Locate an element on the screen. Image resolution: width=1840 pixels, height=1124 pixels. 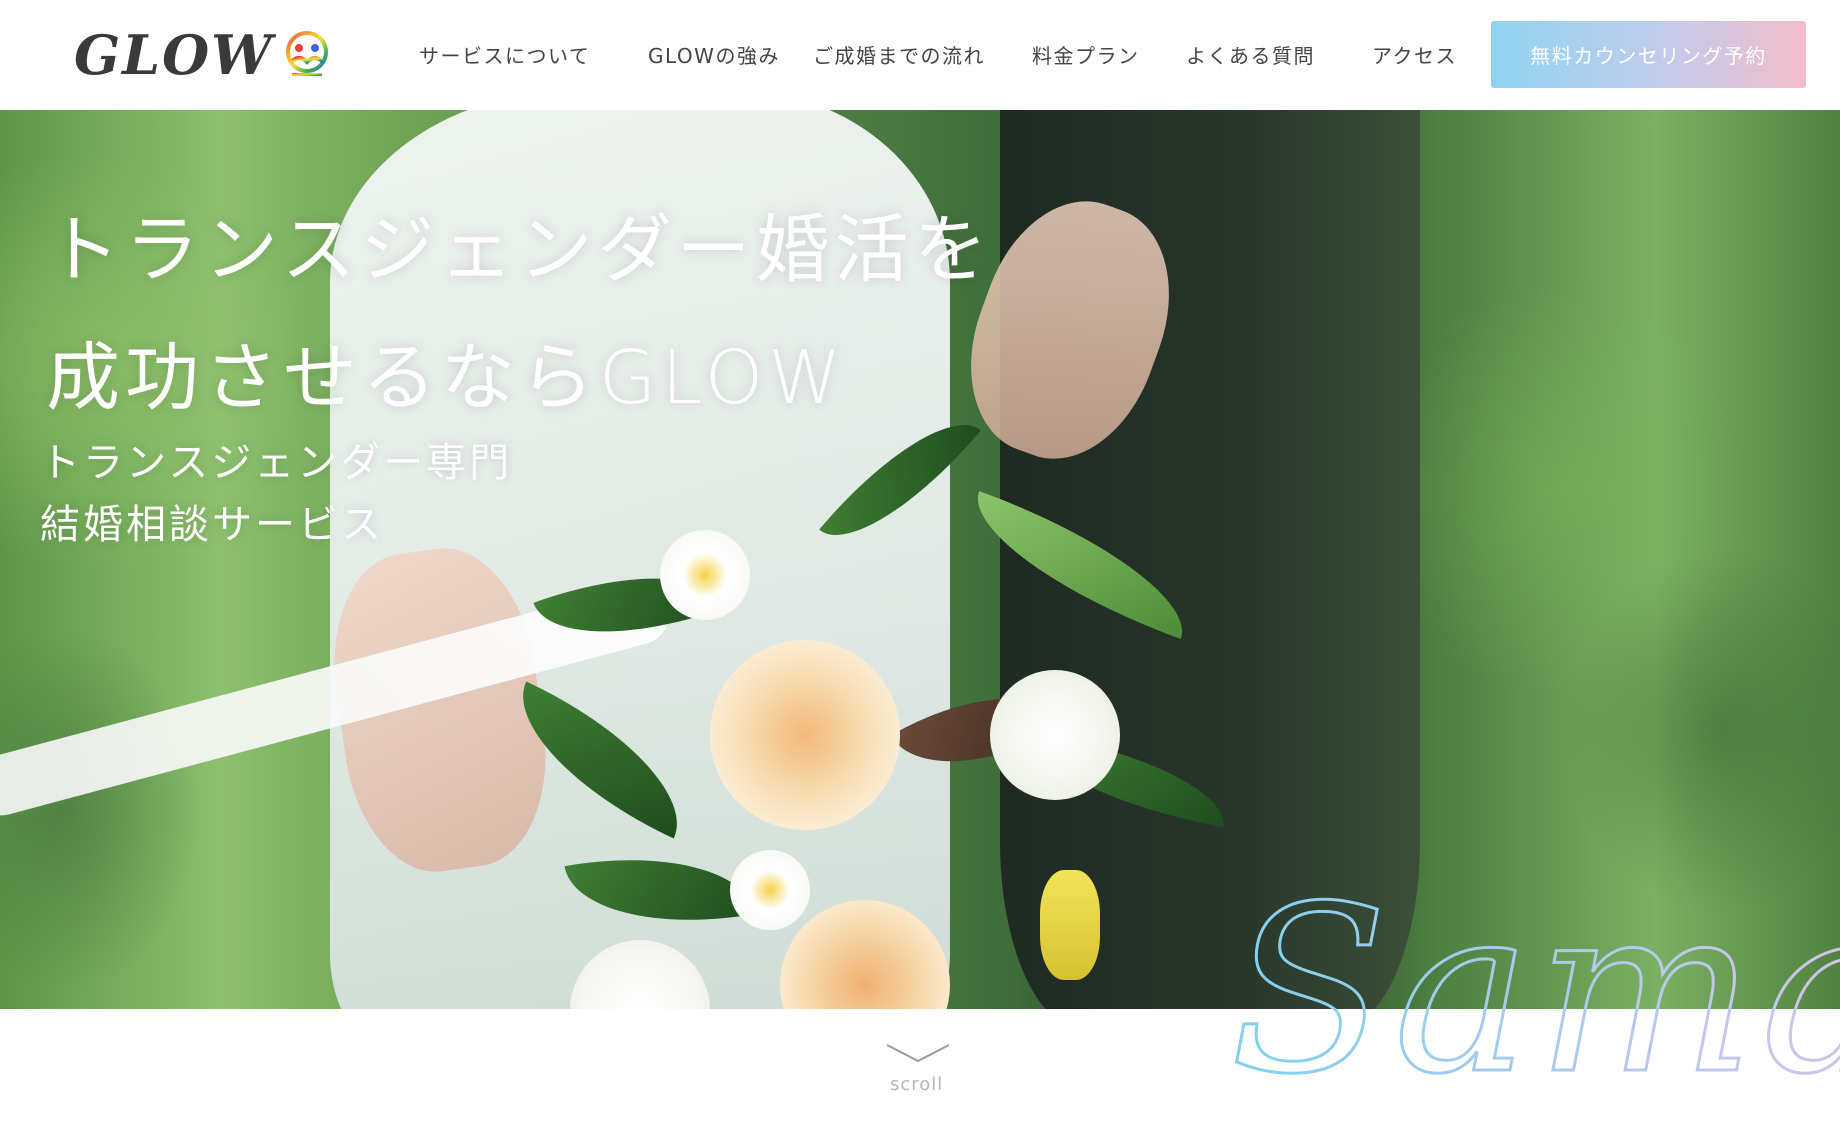
rainbow-people-icon is located at coordinates (306, 53).